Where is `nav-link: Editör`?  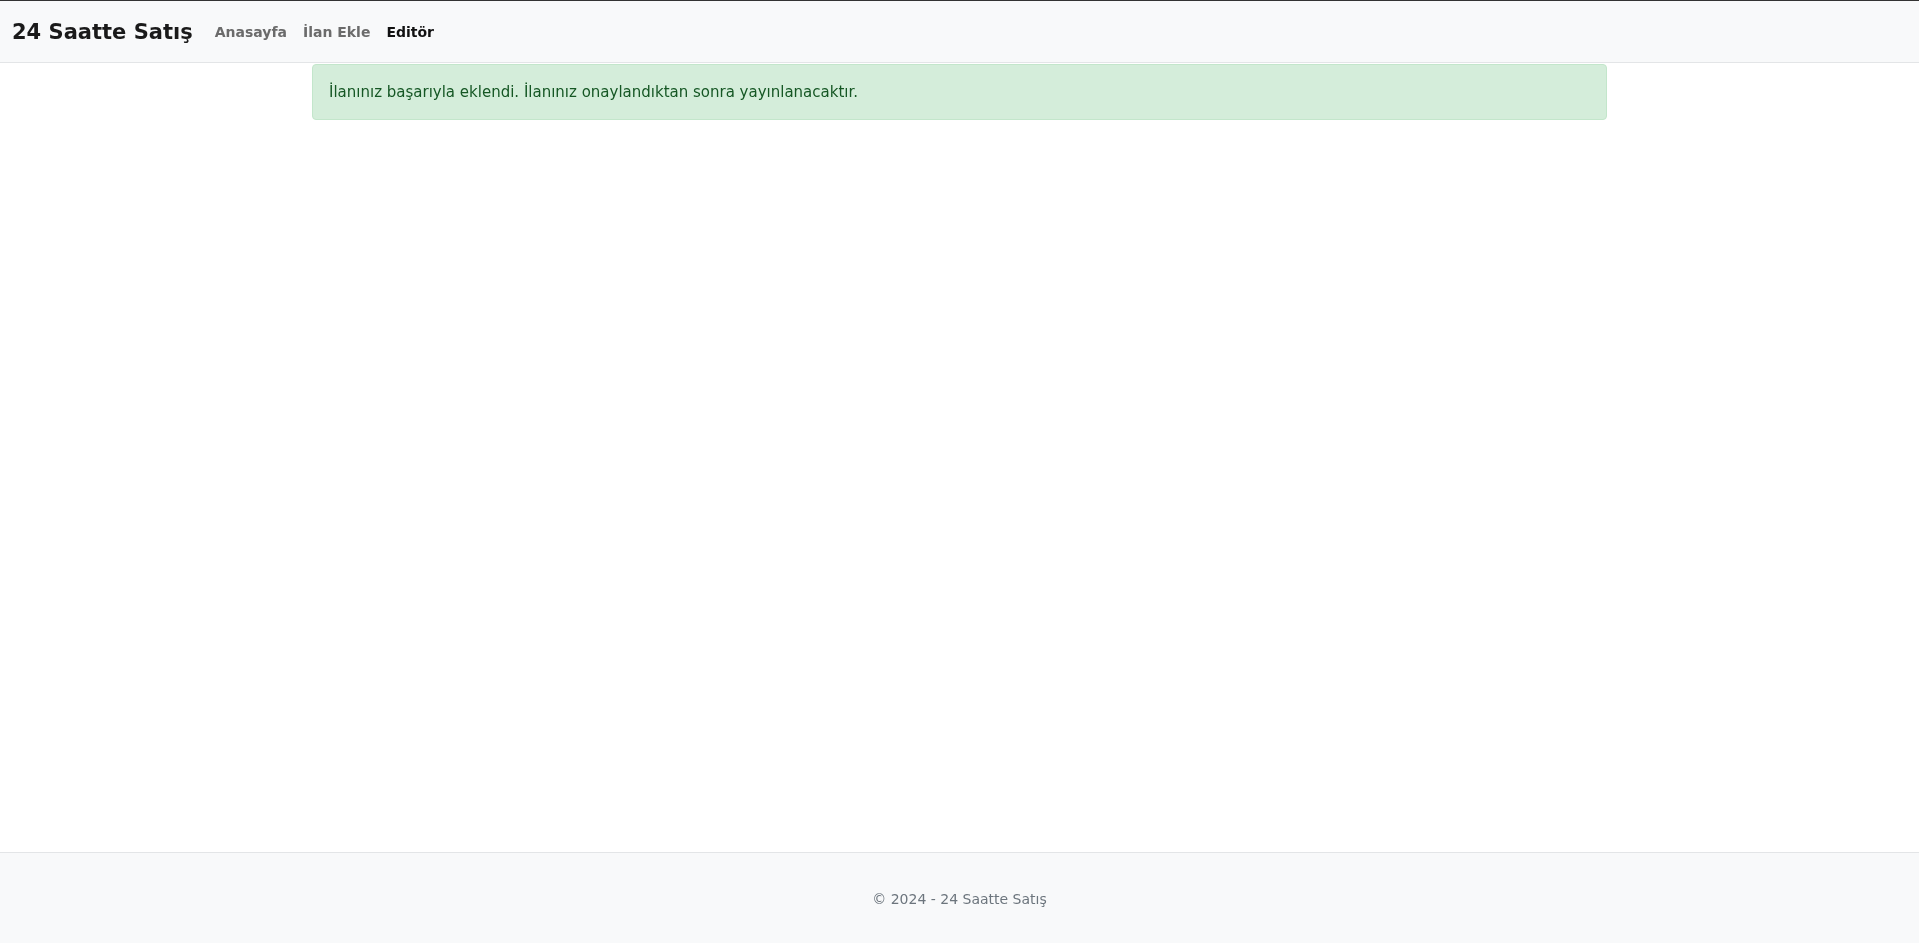
nav-link: Editör is located at coordinates (410, 31).